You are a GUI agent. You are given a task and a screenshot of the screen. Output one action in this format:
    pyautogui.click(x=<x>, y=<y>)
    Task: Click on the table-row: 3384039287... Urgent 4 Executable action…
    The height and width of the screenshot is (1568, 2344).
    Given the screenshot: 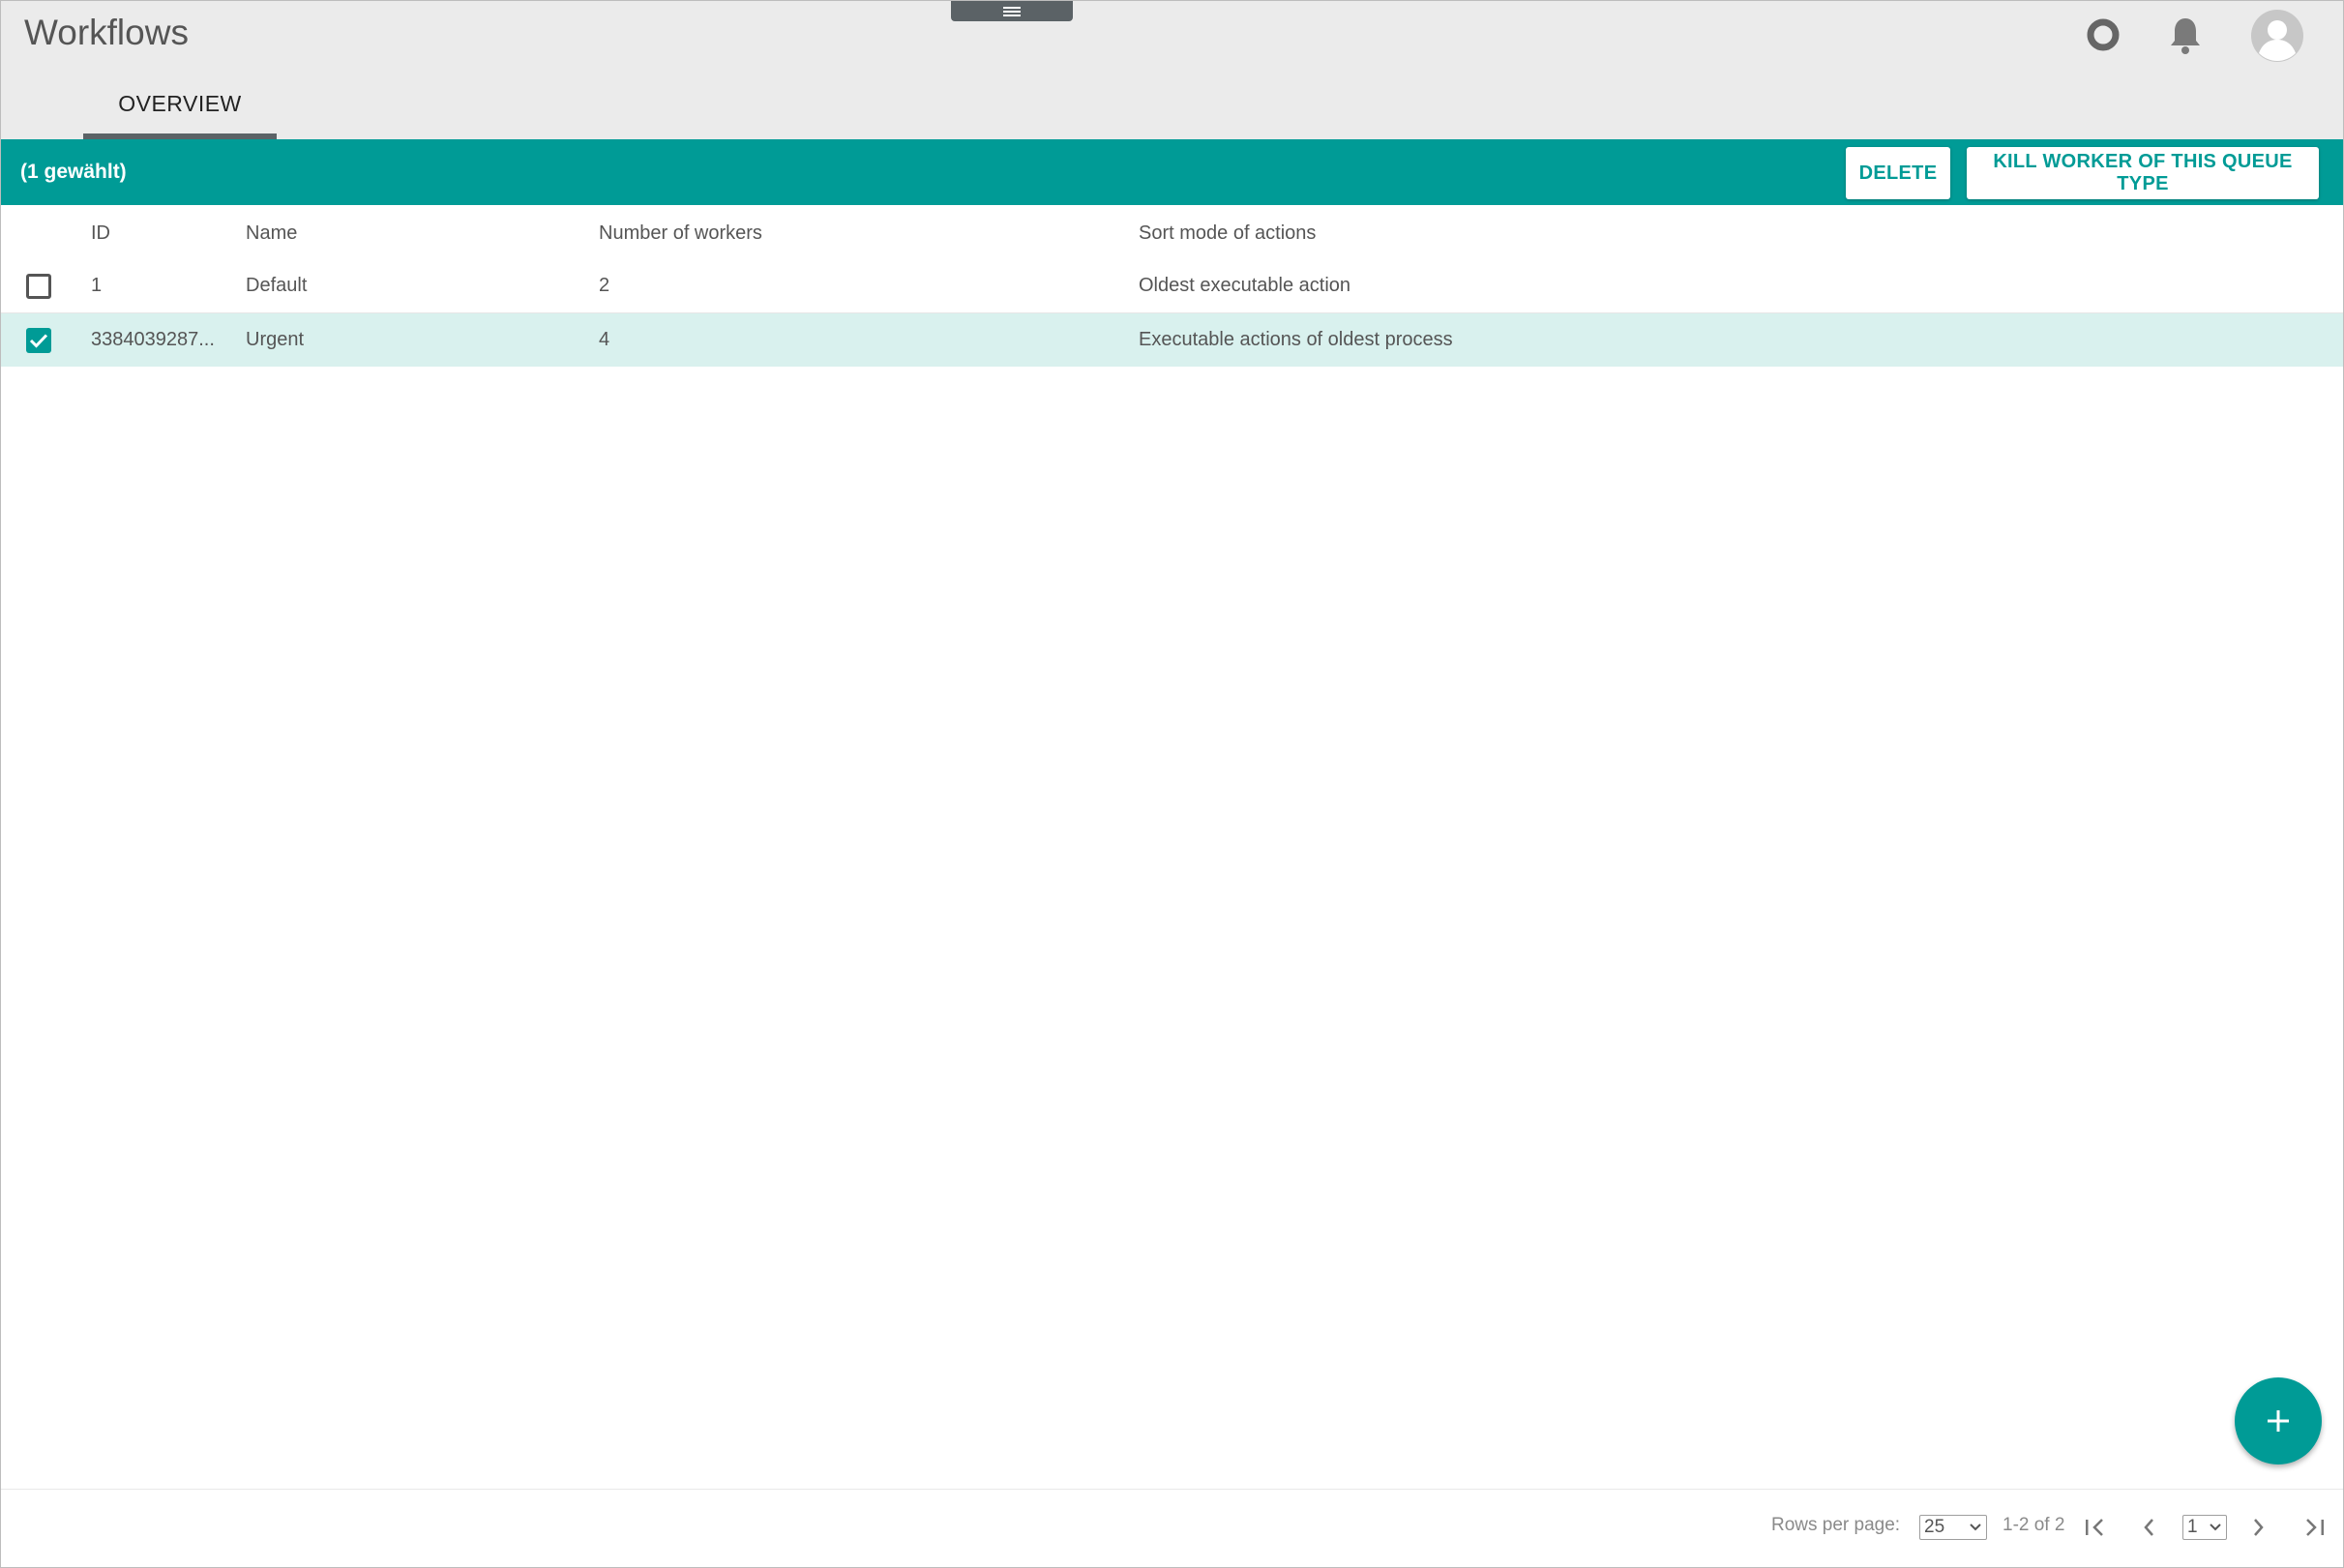 What is the action you would take?
    pyautogui.click(x=1172, y=340)
    